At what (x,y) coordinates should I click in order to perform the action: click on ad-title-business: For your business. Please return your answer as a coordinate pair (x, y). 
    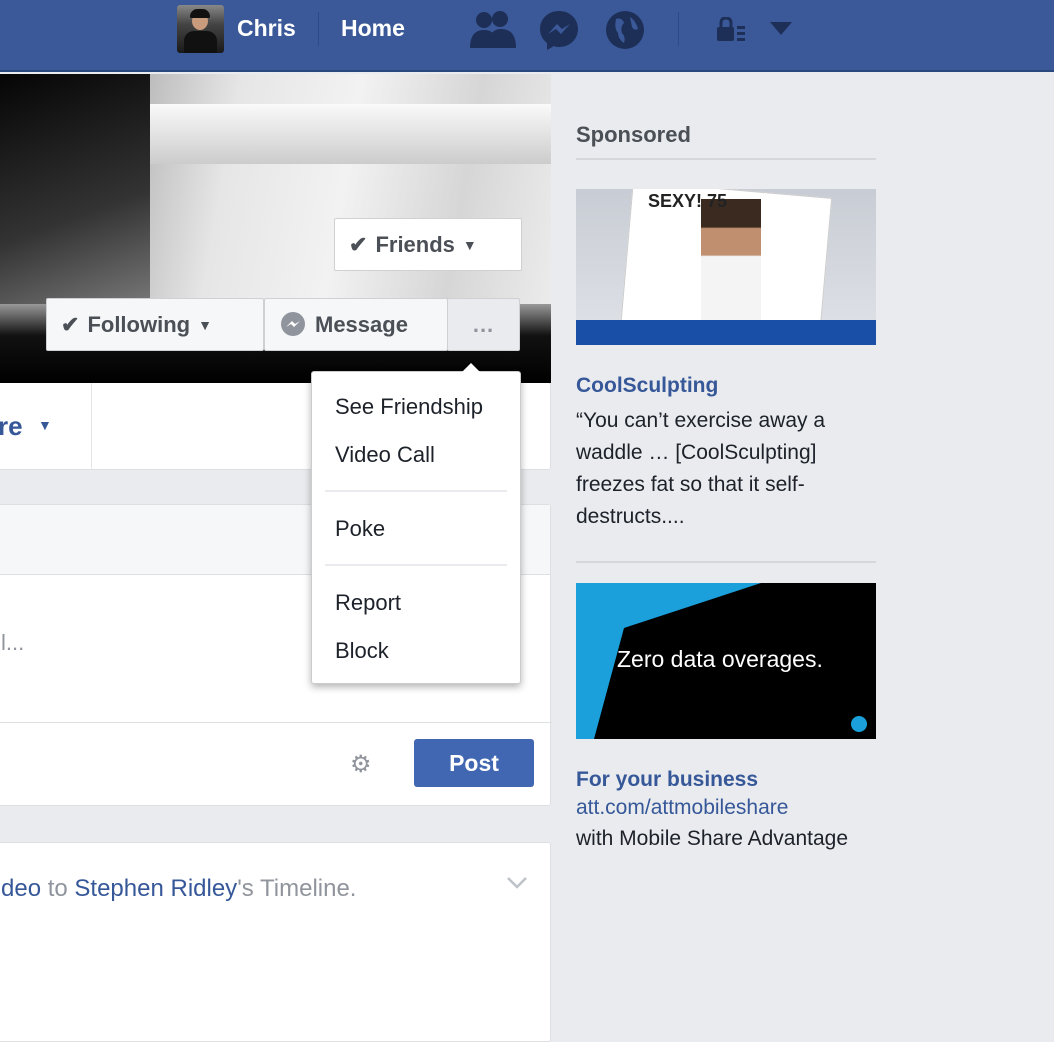
    Looking at the image, I should click on (667, 780).